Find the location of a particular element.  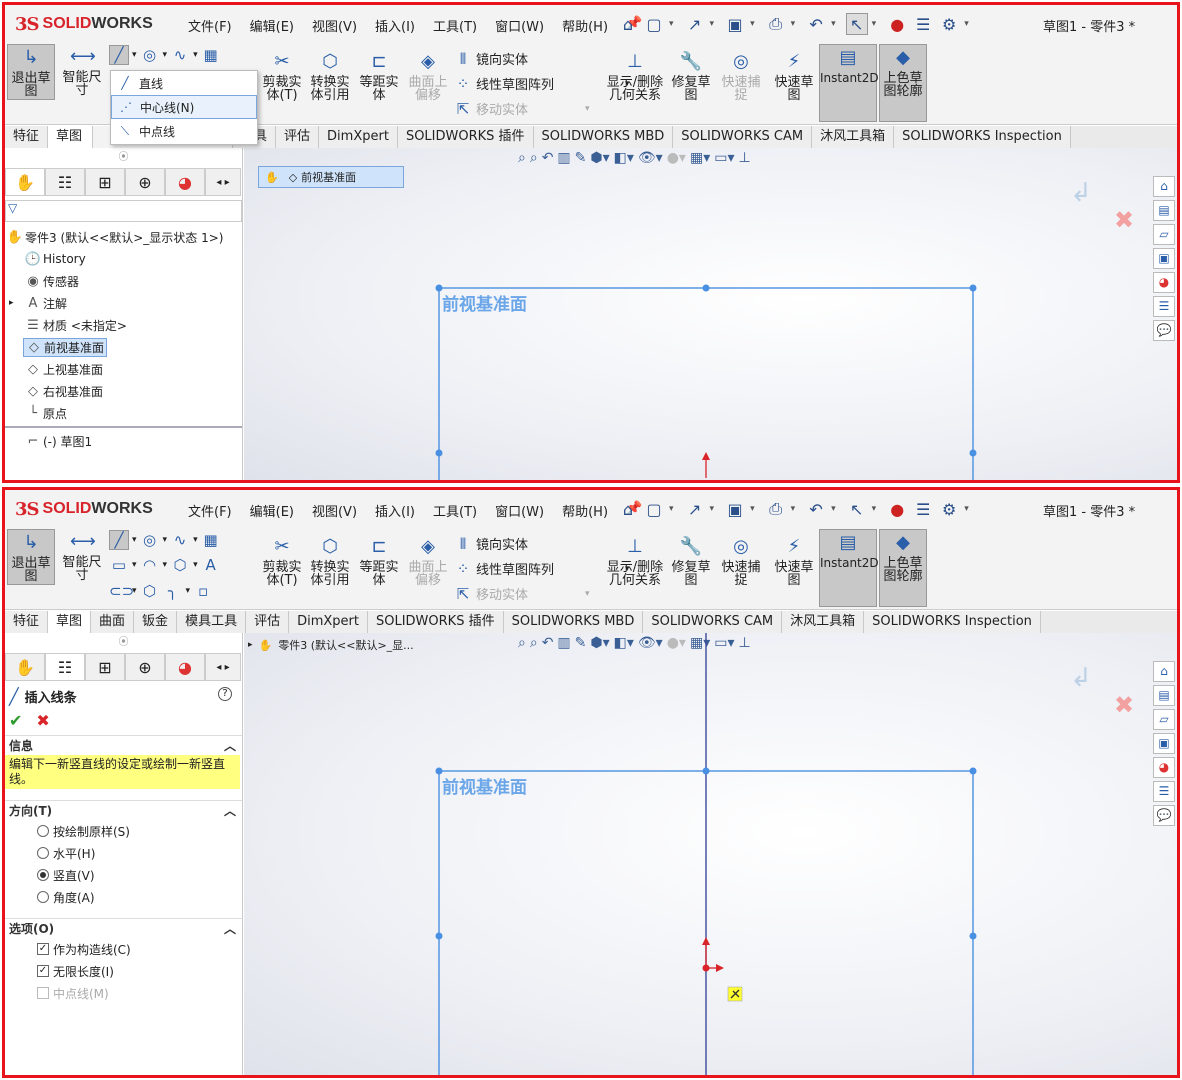

rapid-sketch-button: ⚡ 快速草图 is located at coordinates (794, 560).